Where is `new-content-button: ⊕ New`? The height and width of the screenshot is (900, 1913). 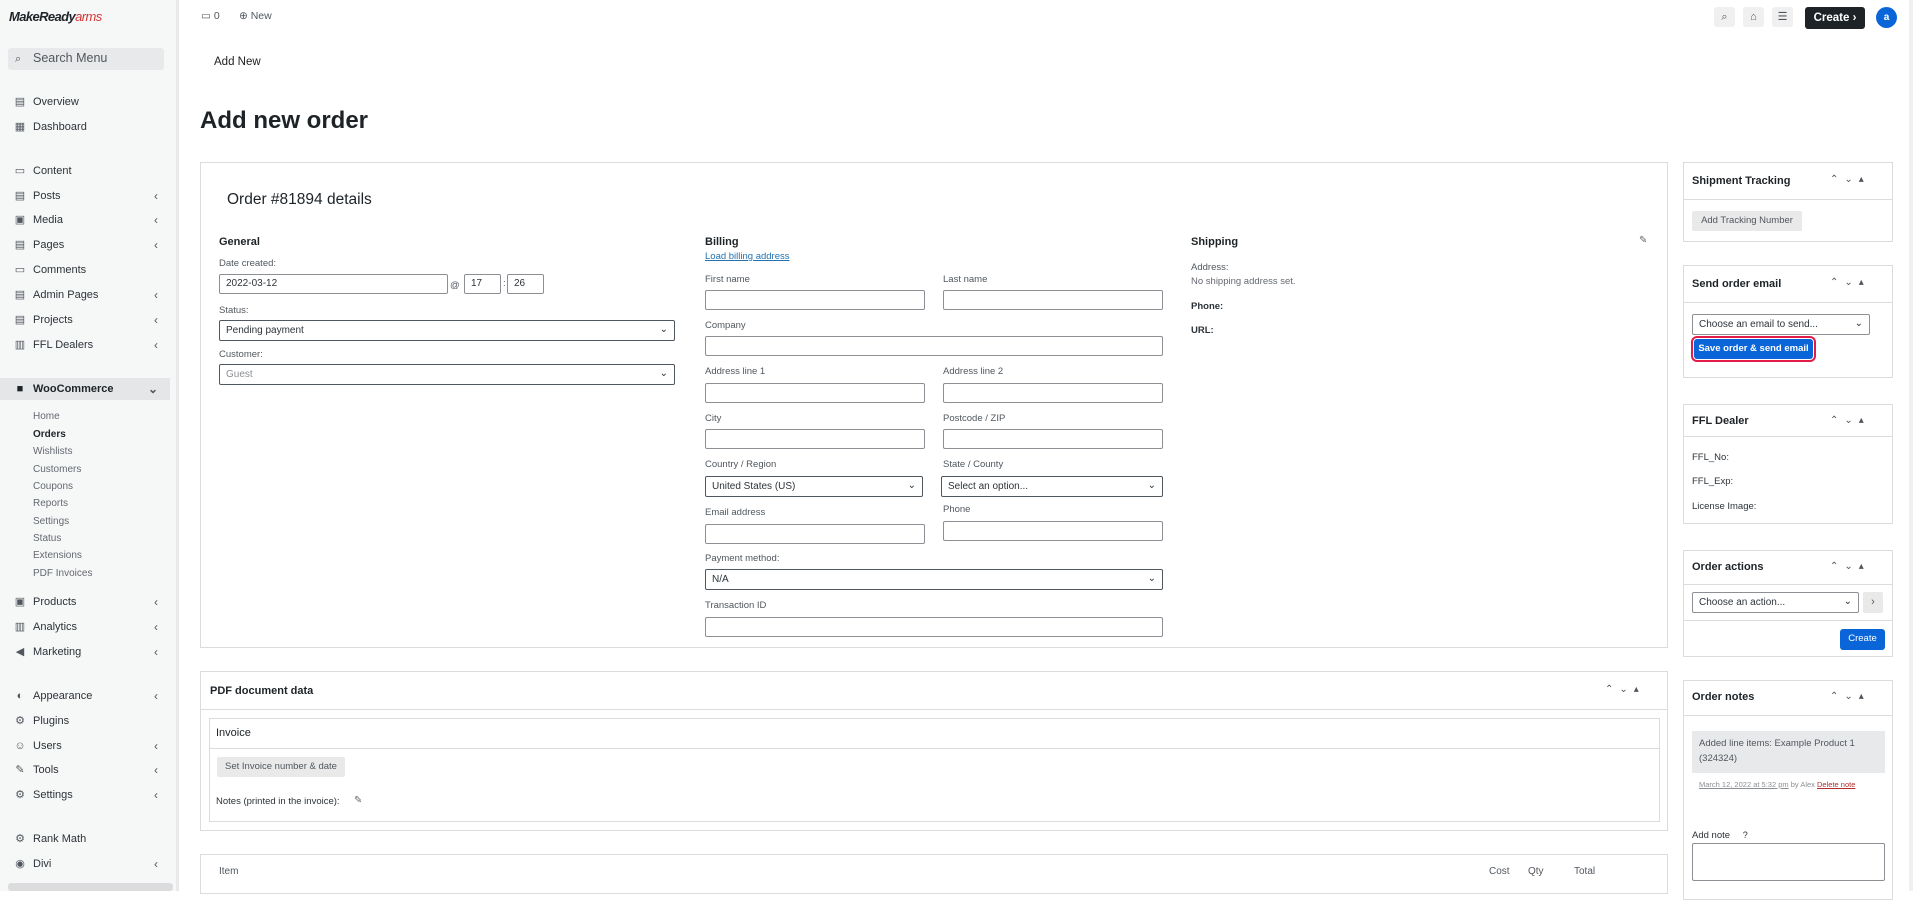 new-content-button: ⊕ New is located at coordinates (255, 16).